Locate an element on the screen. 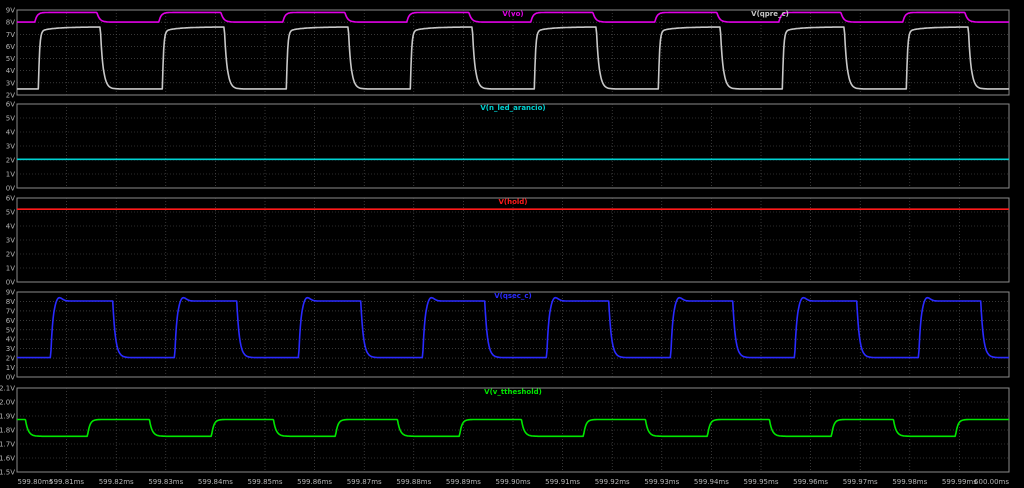 The height and width of the screenshot is (488, 1024). y-tick-label: 1.5V is located at coordinates (7, 473).